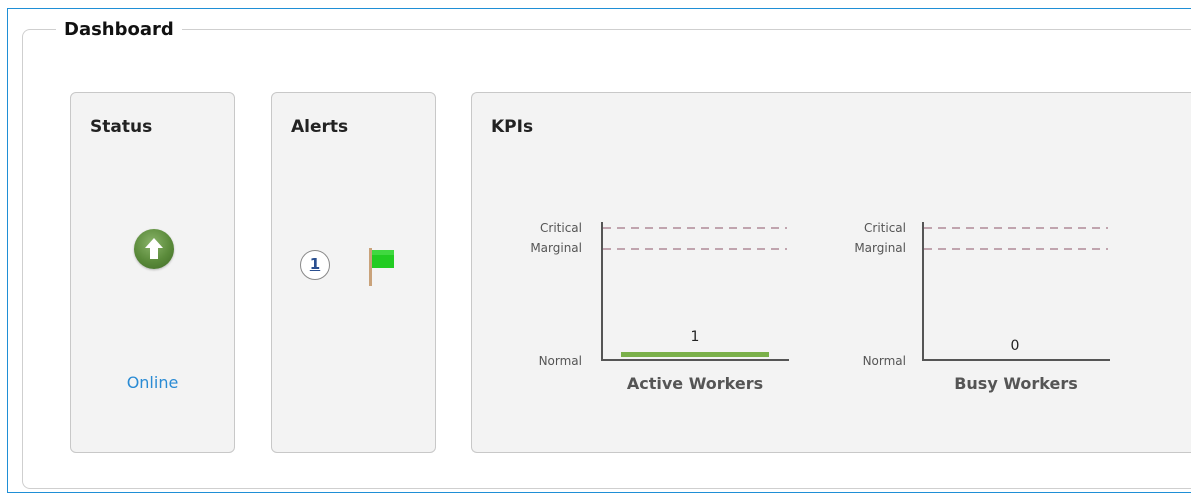  I want to click on arrow-up-circle-icon, so click(154, 249).